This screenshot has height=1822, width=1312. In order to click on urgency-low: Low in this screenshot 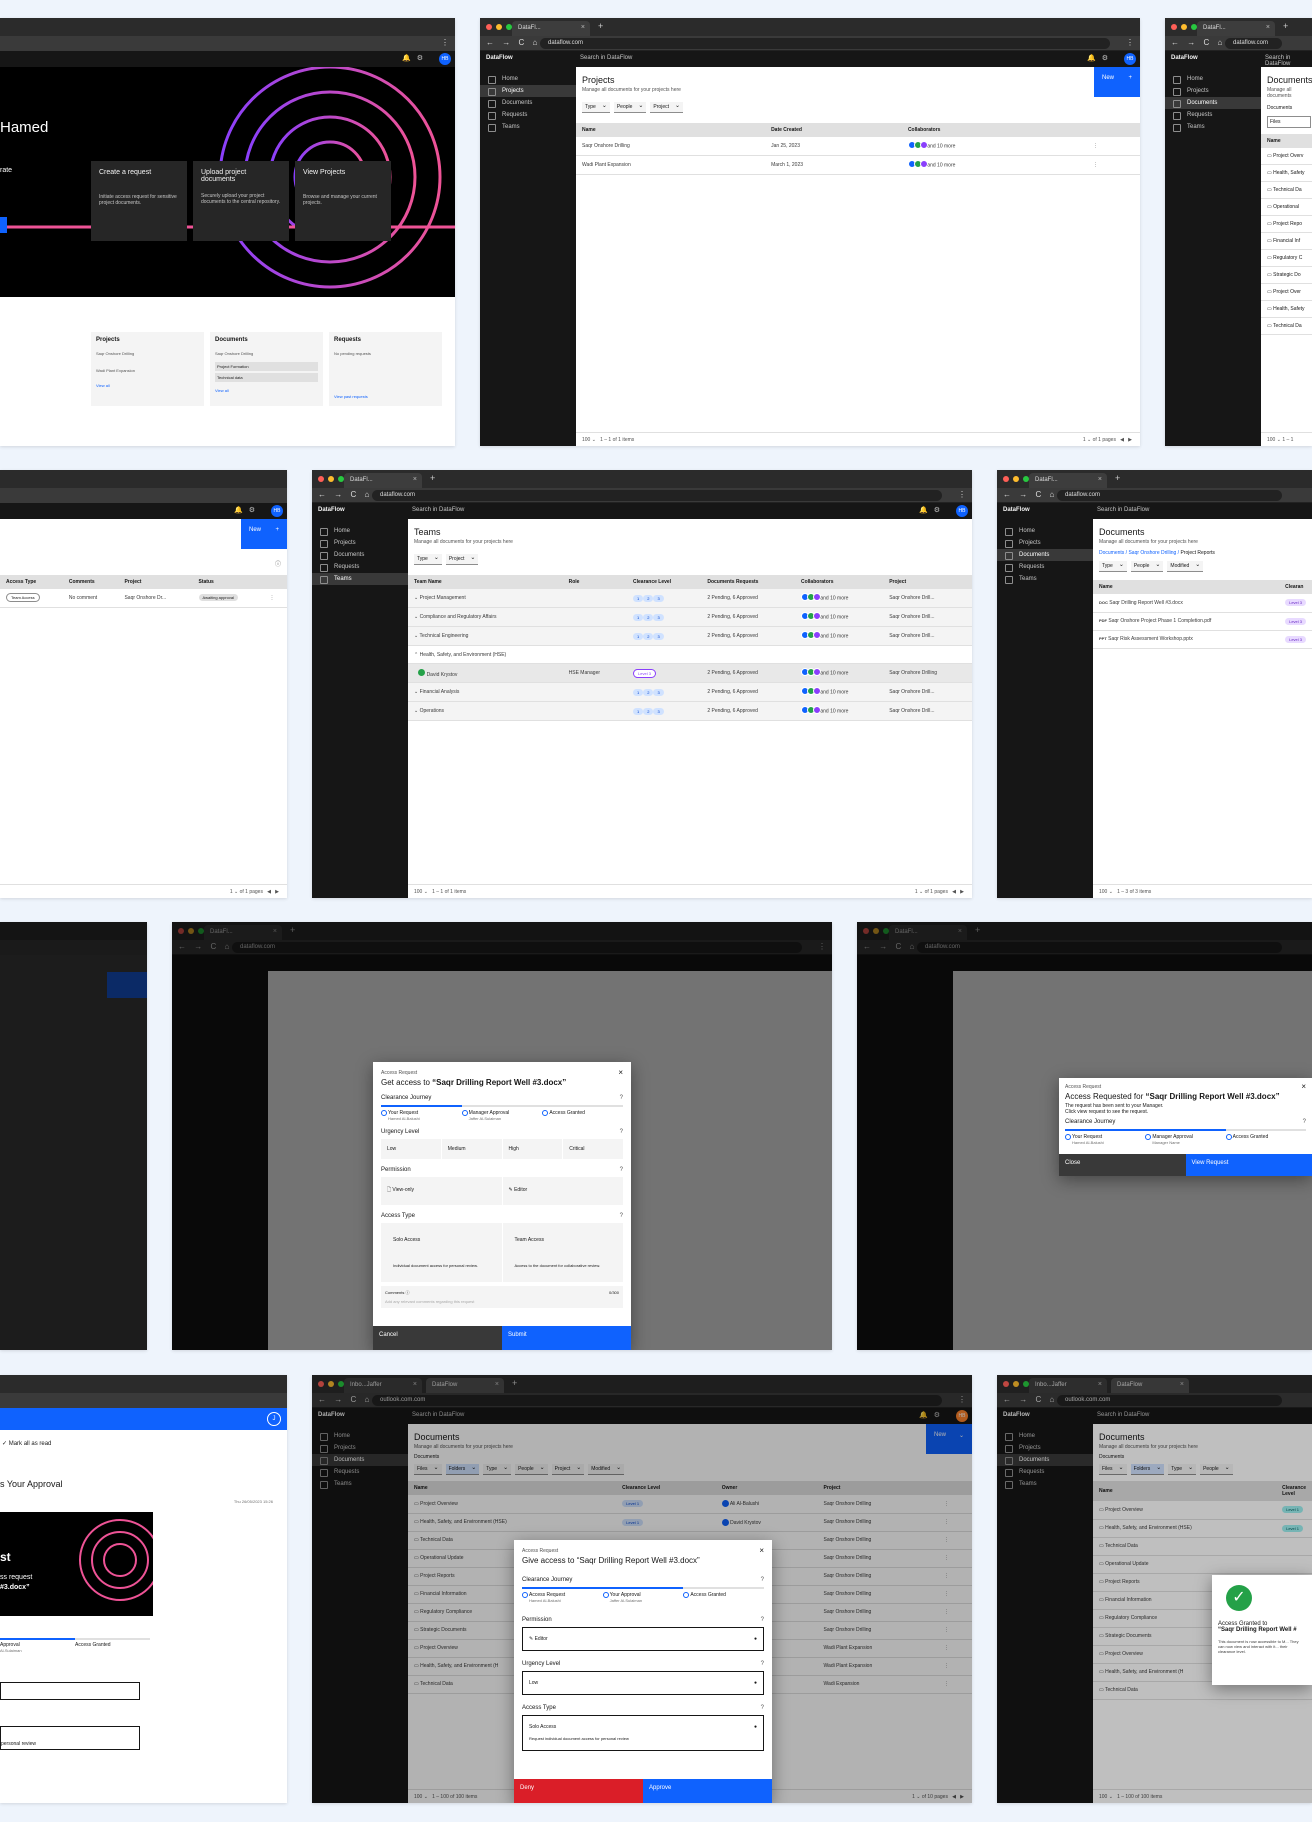, I will do `click(411, 1149)`.